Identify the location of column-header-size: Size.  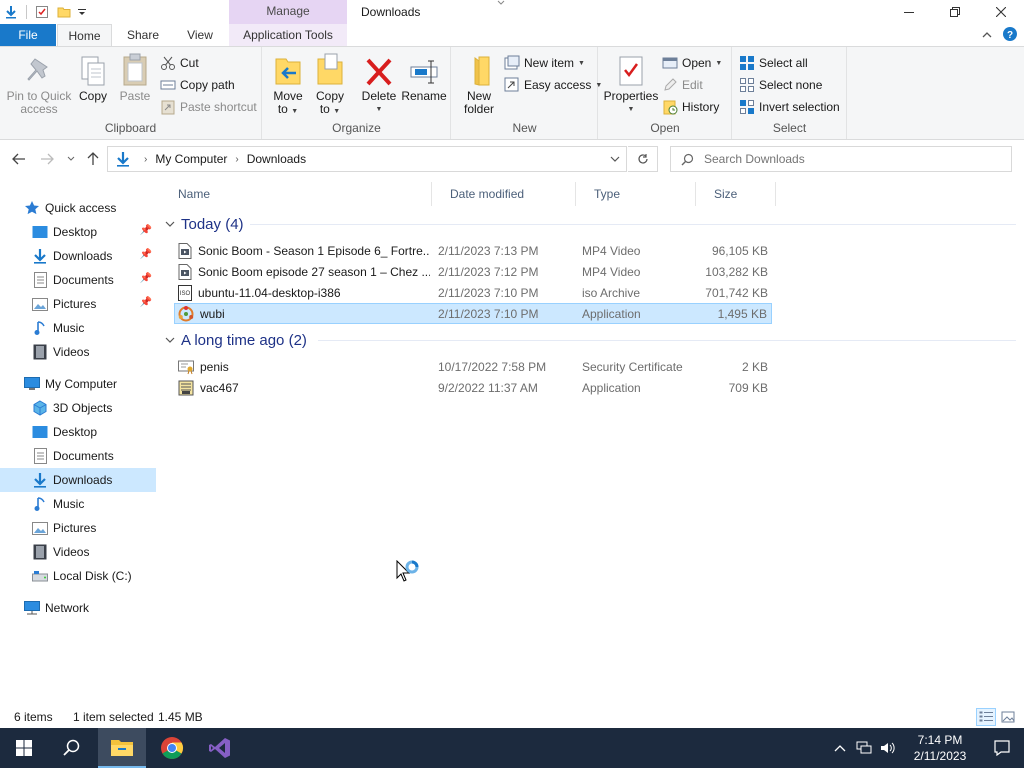
(736, 194).